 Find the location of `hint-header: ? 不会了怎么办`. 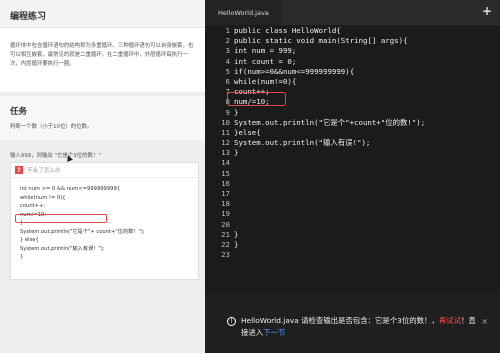

hint-header: ? 不会了怎么办 is located at coordinates (104, 170).